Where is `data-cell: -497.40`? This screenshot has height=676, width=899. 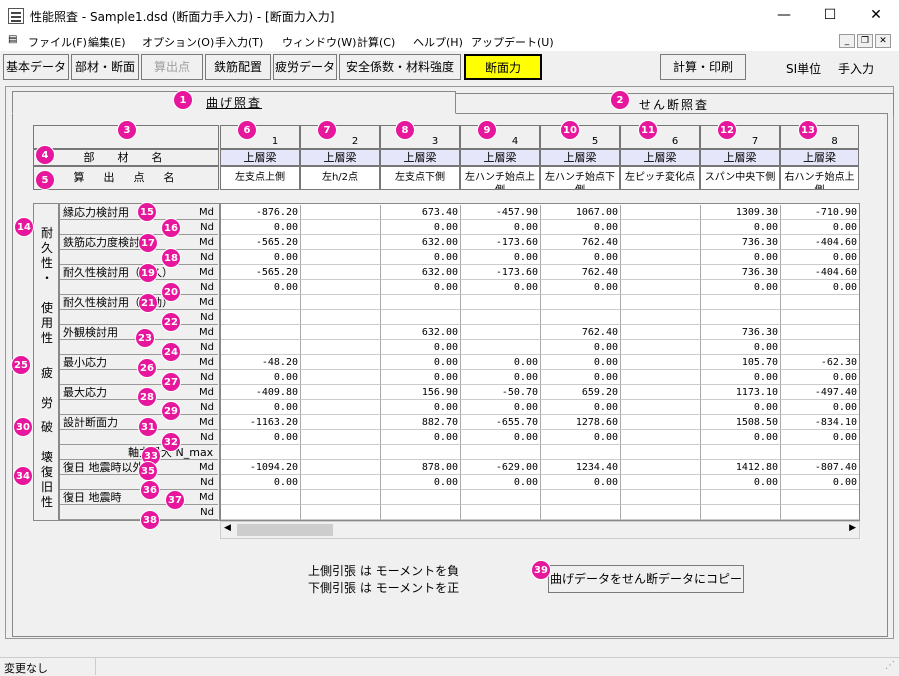 data-cell: -497.40 is located at coordinates (820, 392).